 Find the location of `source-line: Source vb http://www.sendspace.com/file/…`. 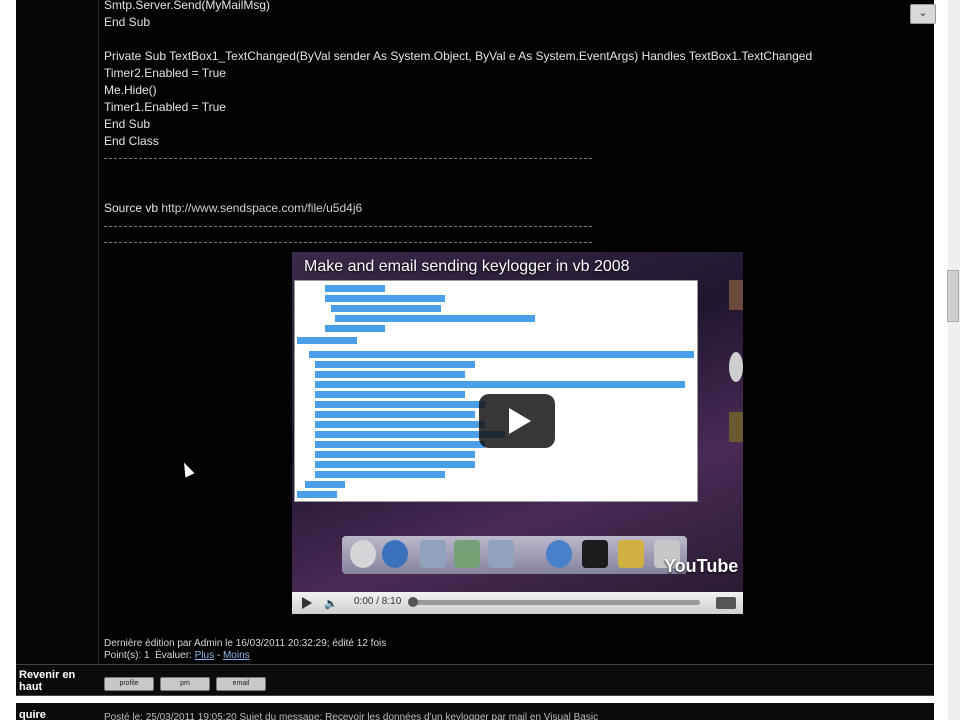

source-line: Source vb http://www.sendspace.com/file/… is located at coordinates (233, 208).